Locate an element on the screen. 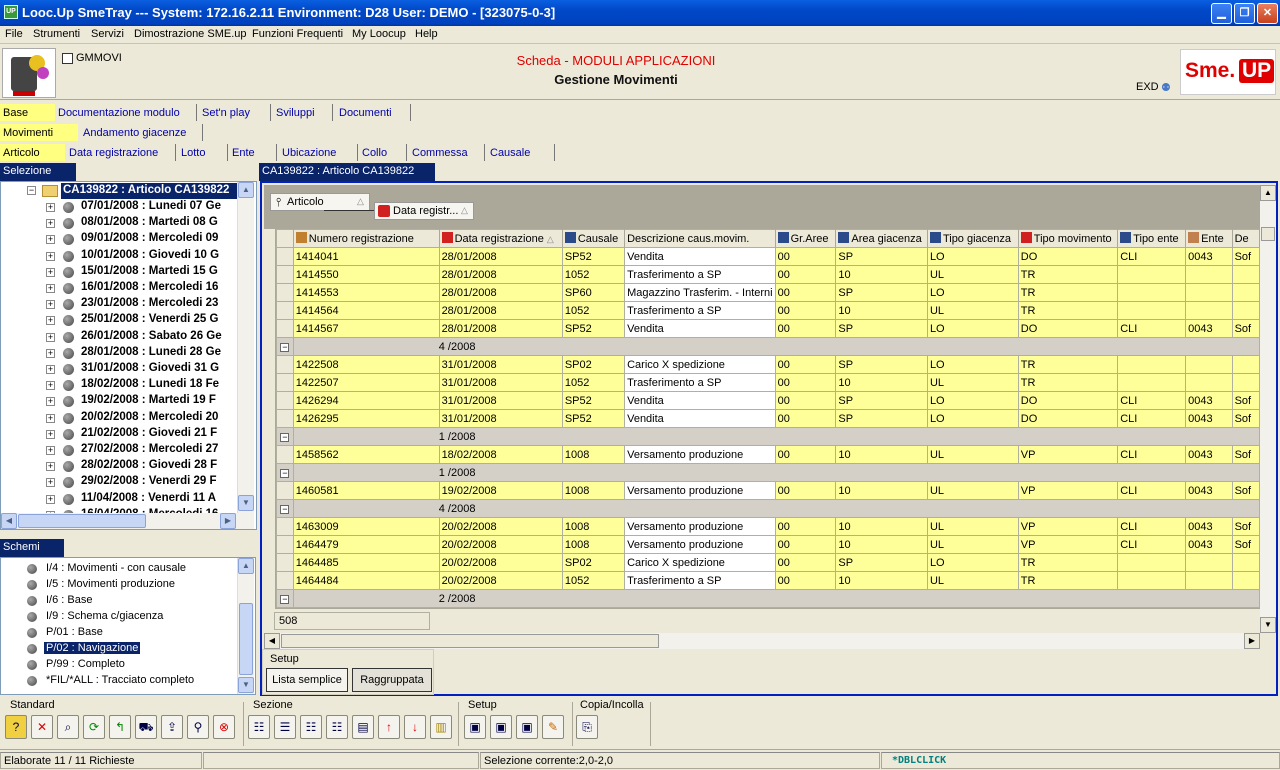 This screenshot has height=770, width=1280. move-up-icon: ↑ is located at coordinates (389, 727).